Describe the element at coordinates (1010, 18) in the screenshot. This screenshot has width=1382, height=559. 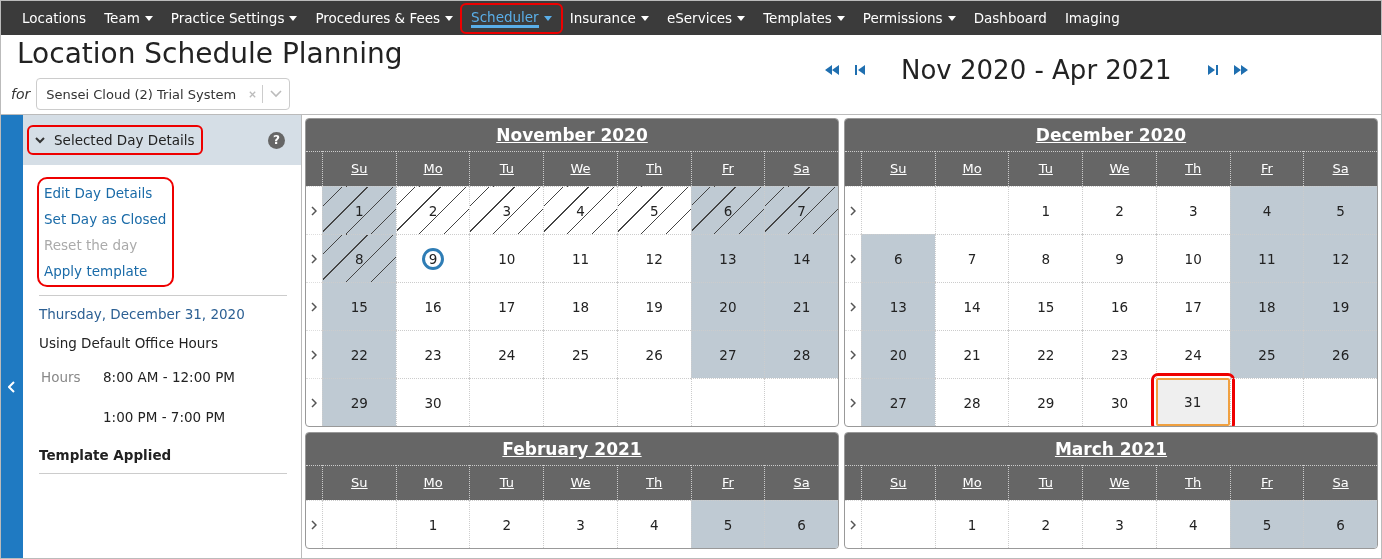
I see `nav-menu-item: Dashboard` at that location.